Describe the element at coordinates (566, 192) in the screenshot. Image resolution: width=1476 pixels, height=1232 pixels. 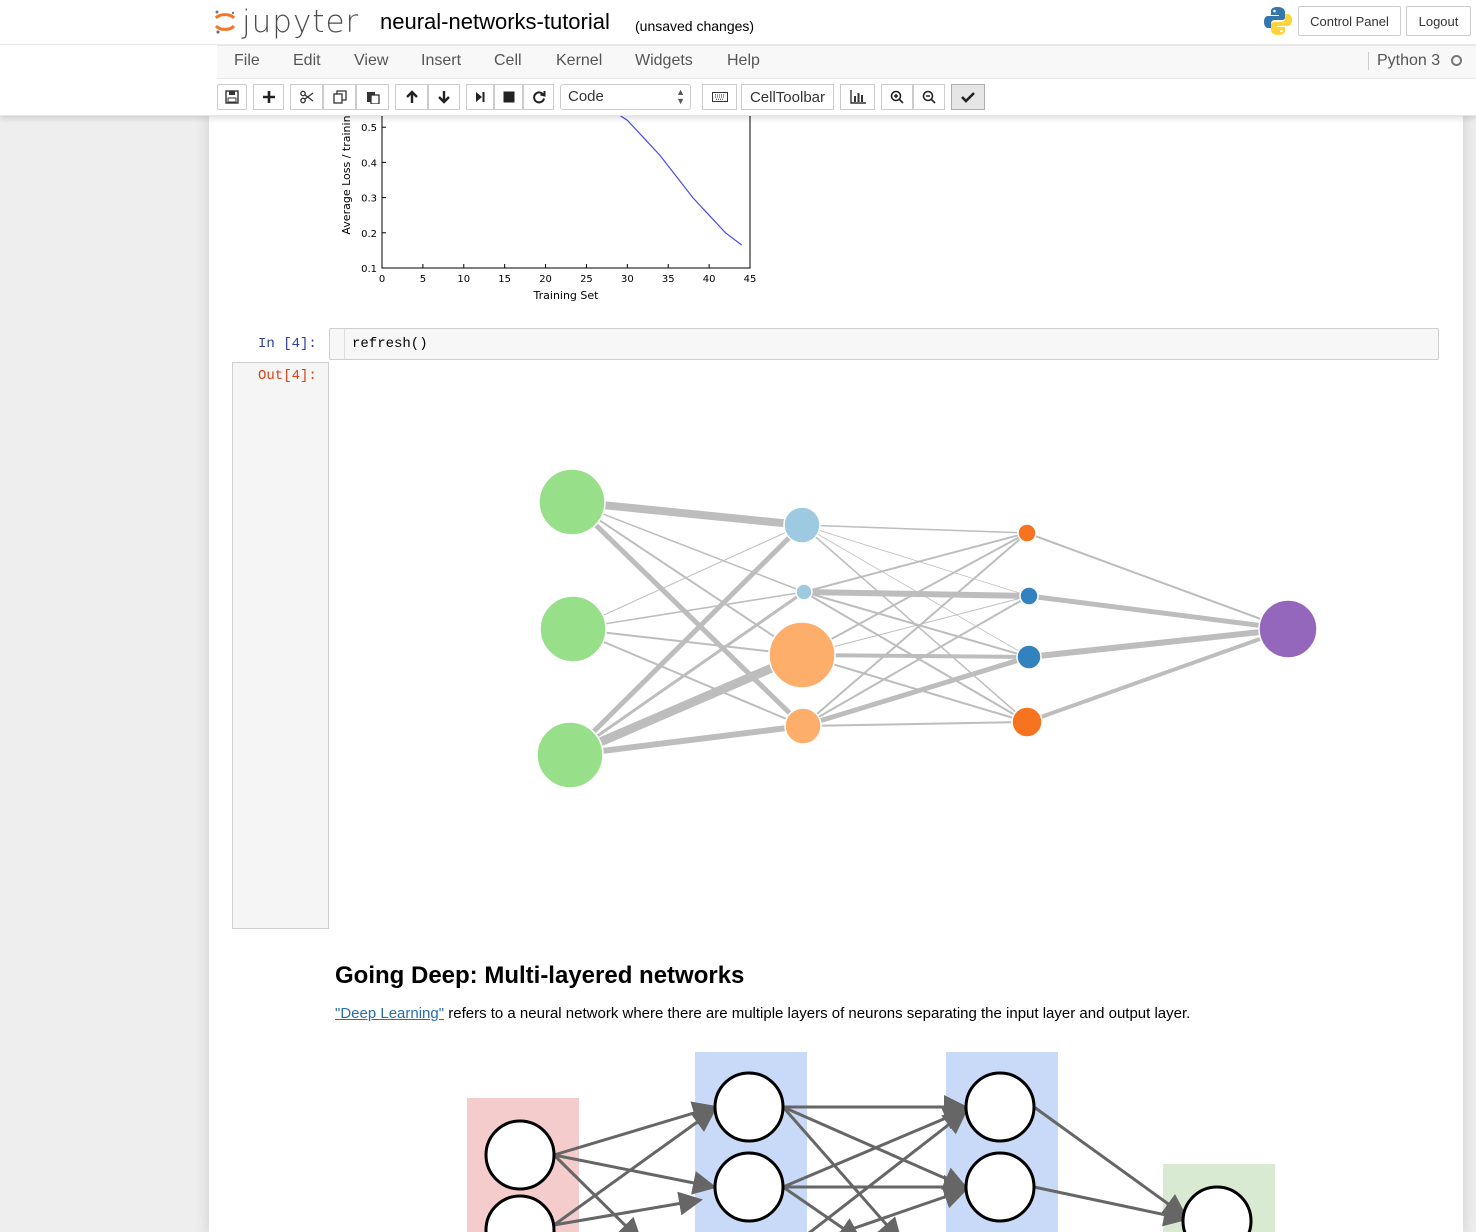
I see `loss-chart-frame` at that location.